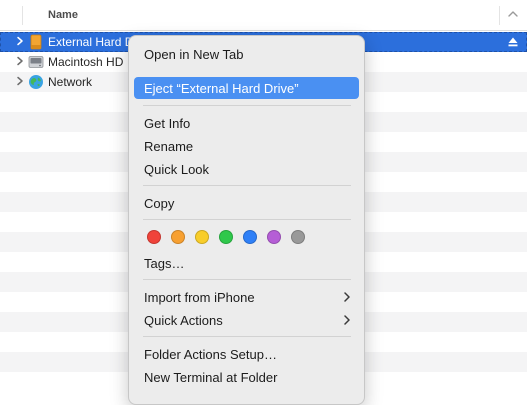 Image resolution: width=527 pixels, height=405 pixels. What do you see at coordinates (226, 237) in the screenshot?
I see `tag-green-dot` at bounding box center [226, 237].